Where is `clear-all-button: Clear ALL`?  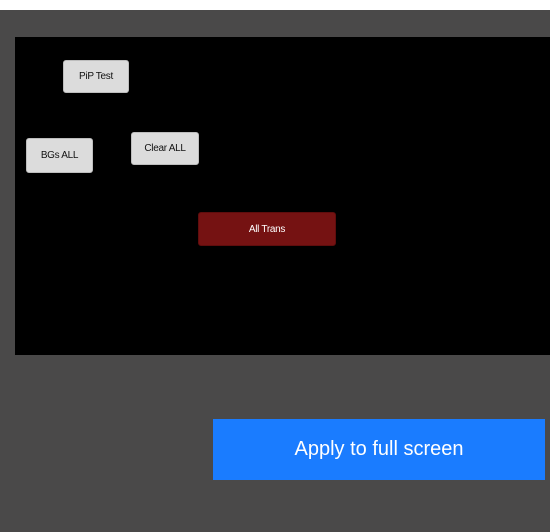 clear-all-button: Clear ALL is located at coordinates (165, 148).